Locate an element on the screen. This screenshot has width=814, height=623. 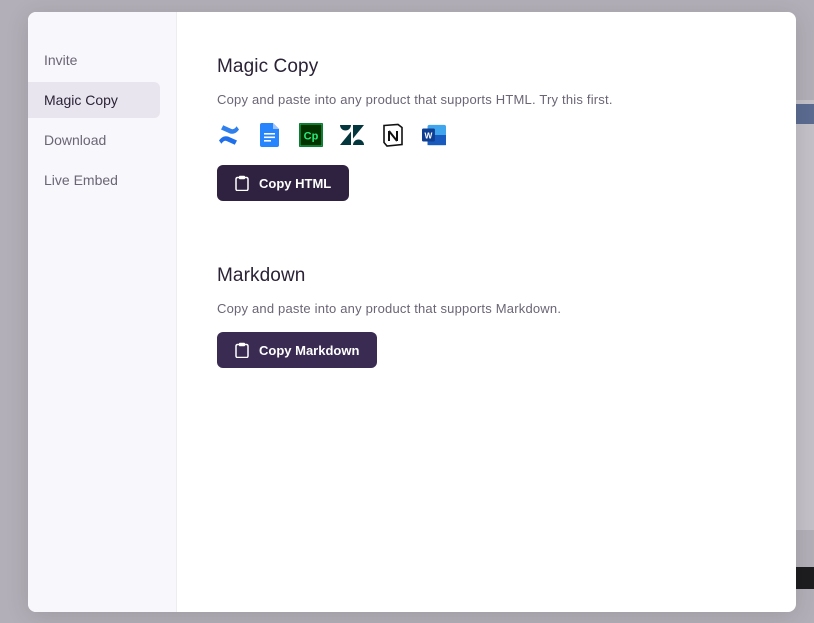
copy-html-button: Copy HTML is located at coordinates (283, 183).